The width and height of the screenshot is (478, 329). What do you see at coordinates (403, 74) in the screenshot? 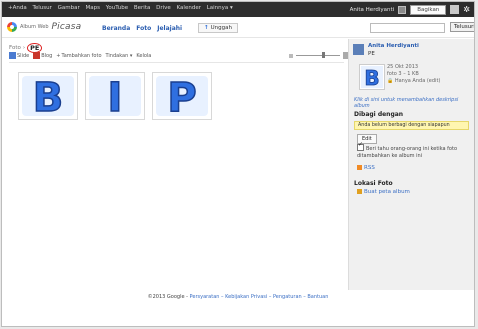
I see `album-count: foto 3 – 1 KB` at bounding box center [403, 74].